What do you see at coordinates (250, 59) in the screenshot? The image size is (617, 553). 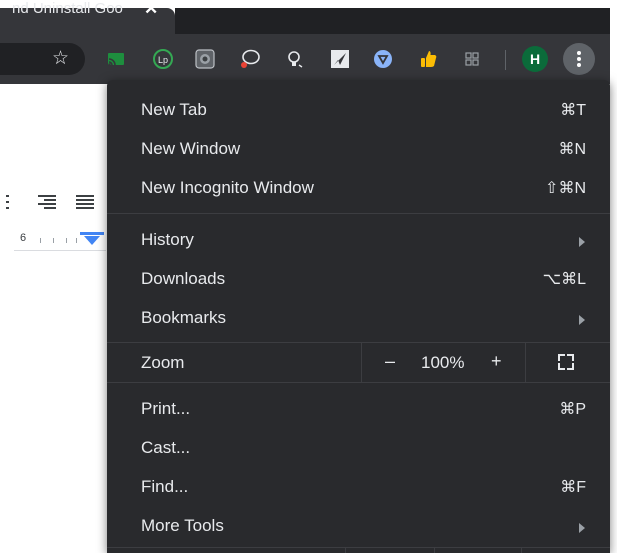 I see `speech-bubble-icon` at bounding box center [250, 59].